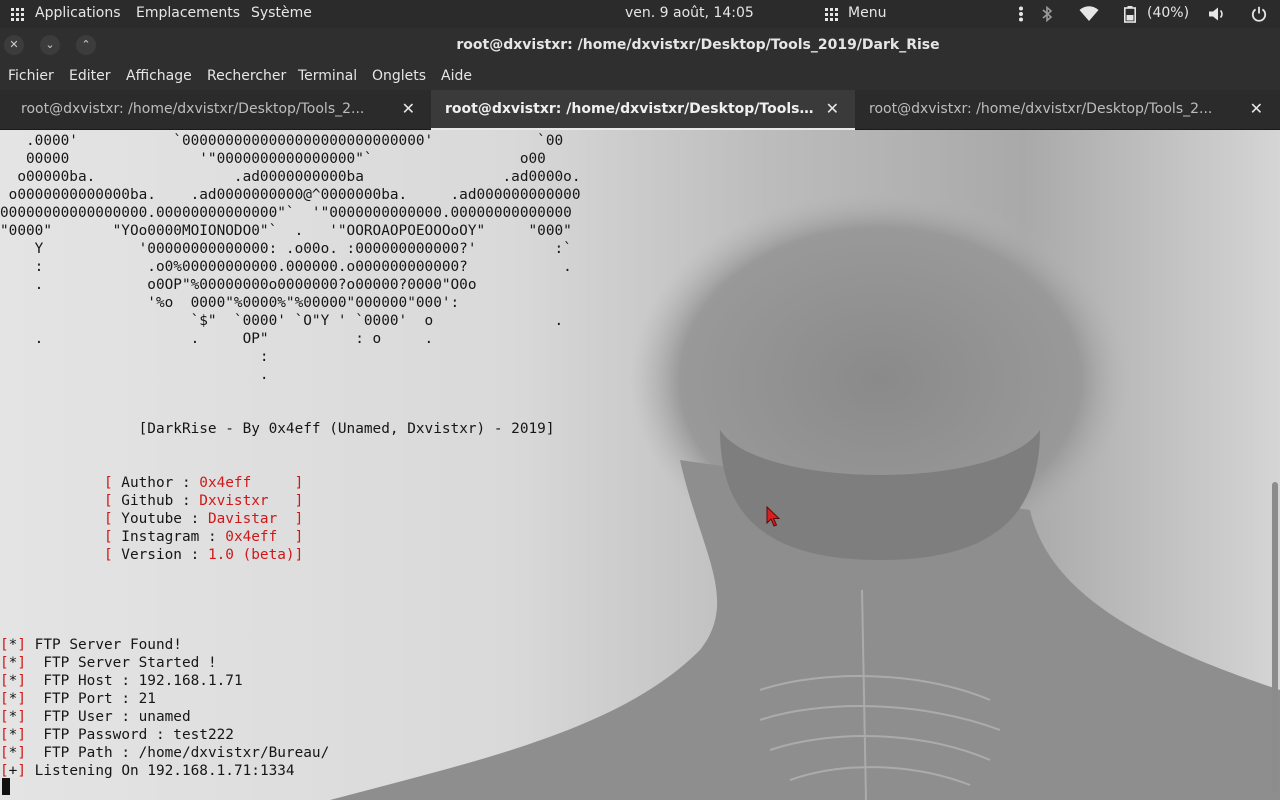 This screenshot has width=1280, height=800. Describe the element at coordinates (1168, 13) in the screenshot. I see `battery-percent: (40%)` at that location.